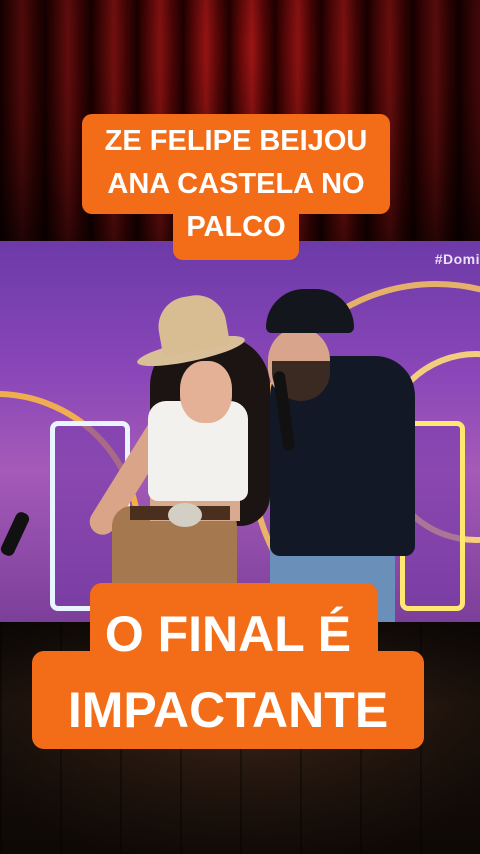 This screenshot has width=480, height=854. Describe the element at coordinates (228, 672) in the screenshot. I see `bottom-caption-text: O FINAL É IMPACTANTE` at that location.